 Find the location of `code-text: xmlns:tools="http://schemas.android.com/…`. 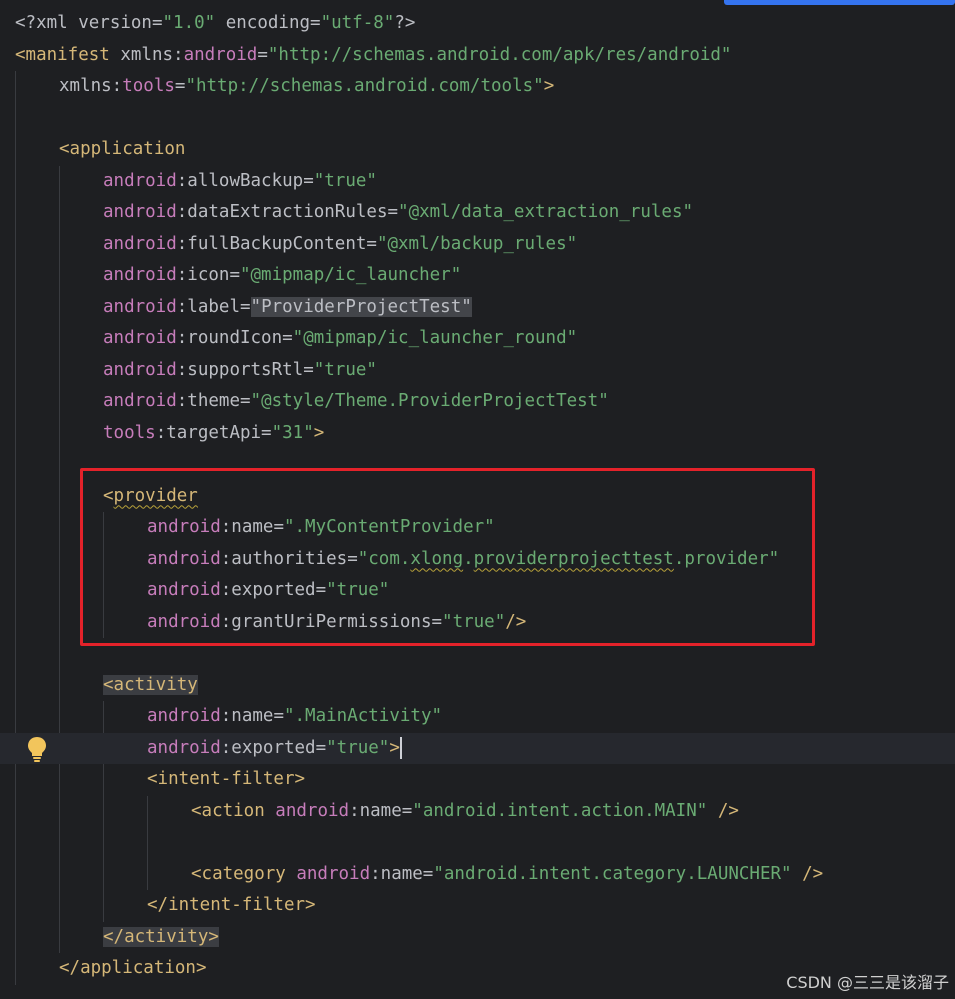

code-text: xmlns:tools="http://schemas.android.com/… is located at coordinates (306, 86).